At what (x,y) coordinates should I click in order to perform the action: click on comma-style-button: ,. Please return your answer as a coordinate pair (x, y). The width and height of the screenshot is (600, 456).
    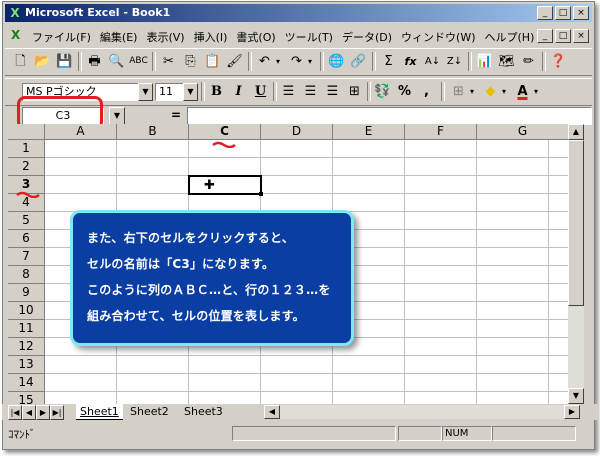
    Looking at the image, I should click on (426, 91).